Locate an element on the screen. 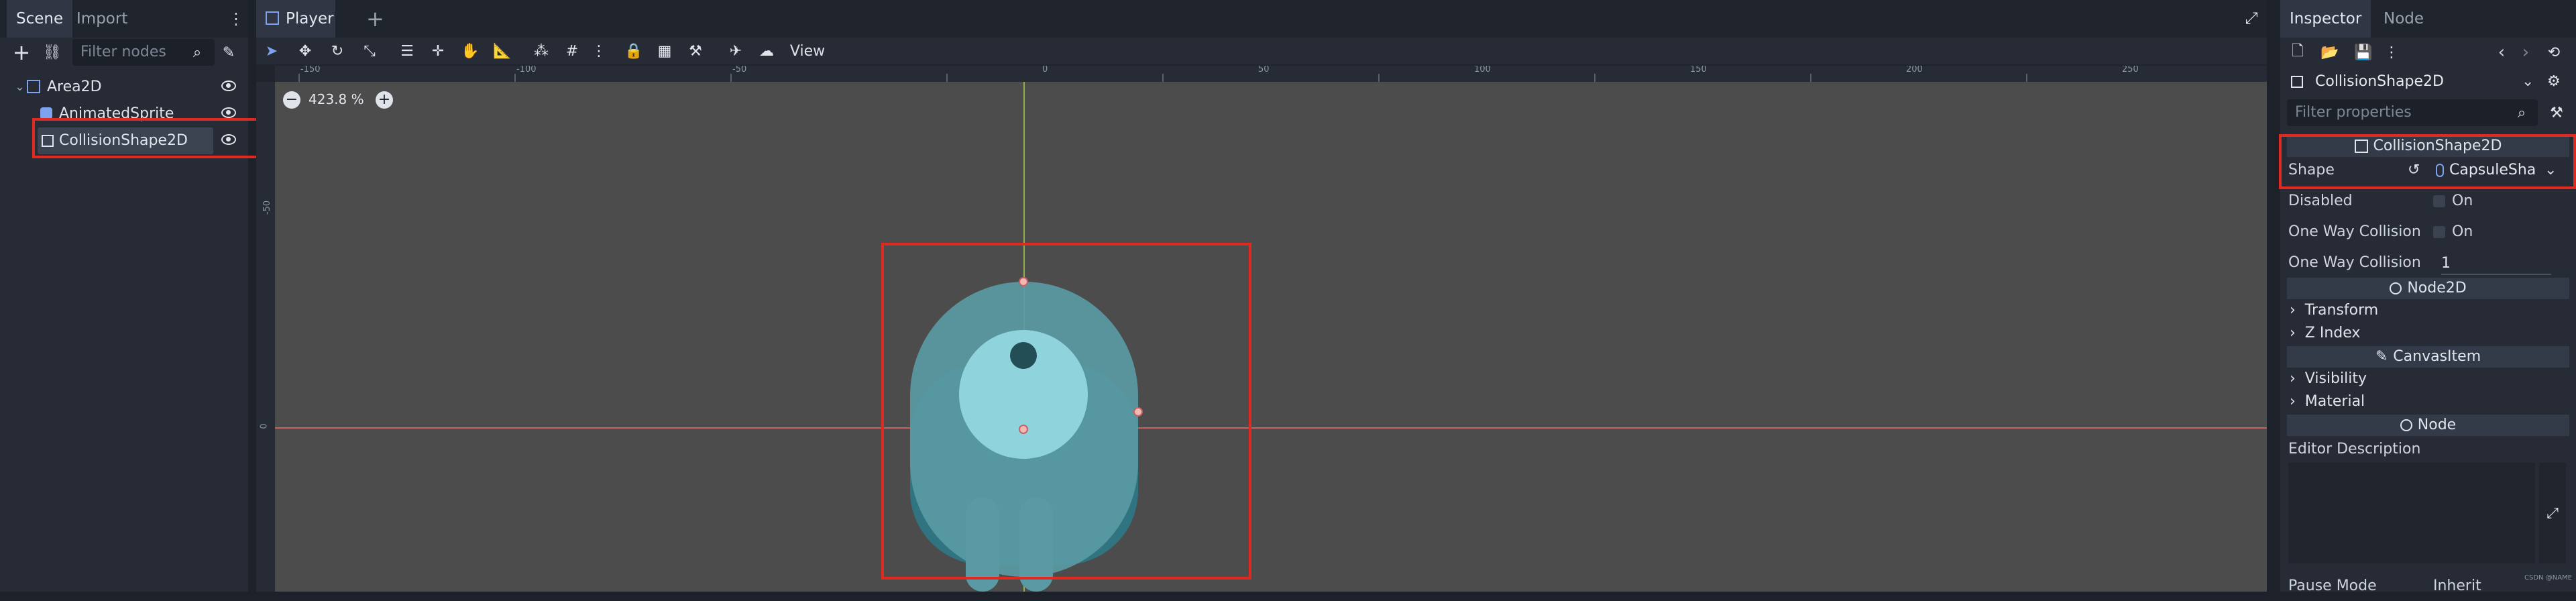 The image size is (2576, 601). object-selector: CollisionShape2D ⌄ ⚙ is located at coordinates (2428, 82).